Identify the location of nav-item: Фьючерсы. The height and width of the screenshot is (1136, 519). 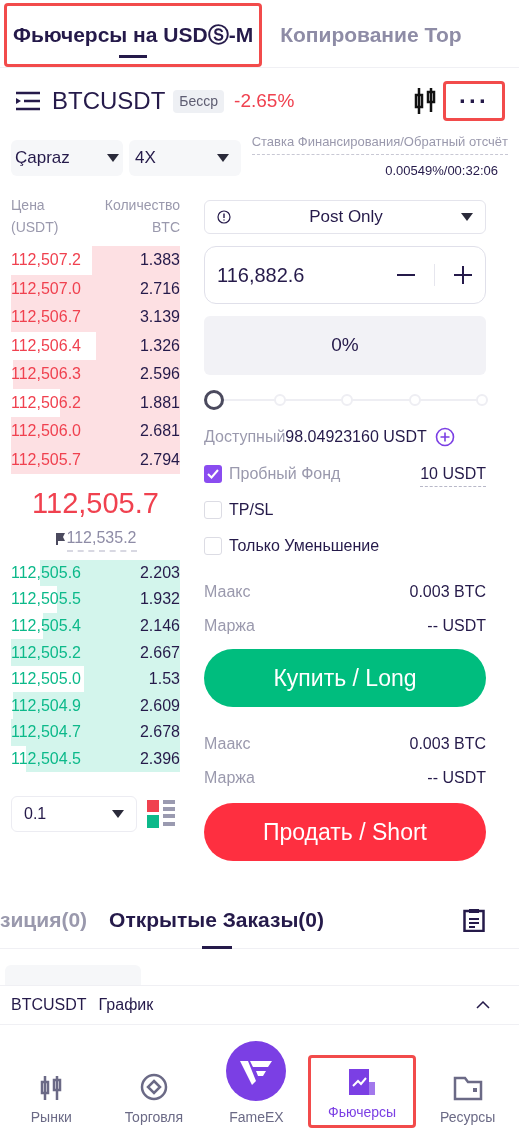
(362, 1091).